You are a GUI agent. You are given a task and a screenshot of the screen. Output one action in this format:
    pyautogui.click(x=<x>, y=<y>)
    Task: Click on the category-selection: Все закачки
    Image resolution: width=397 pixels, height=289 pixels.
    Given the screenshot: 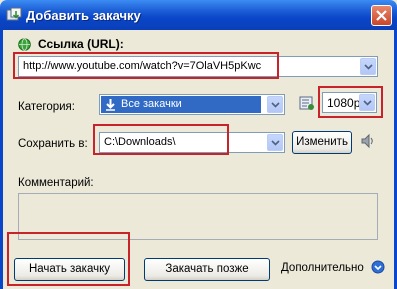 What is the action you would take?
    pyautogui.click(x=181, y=104)
    